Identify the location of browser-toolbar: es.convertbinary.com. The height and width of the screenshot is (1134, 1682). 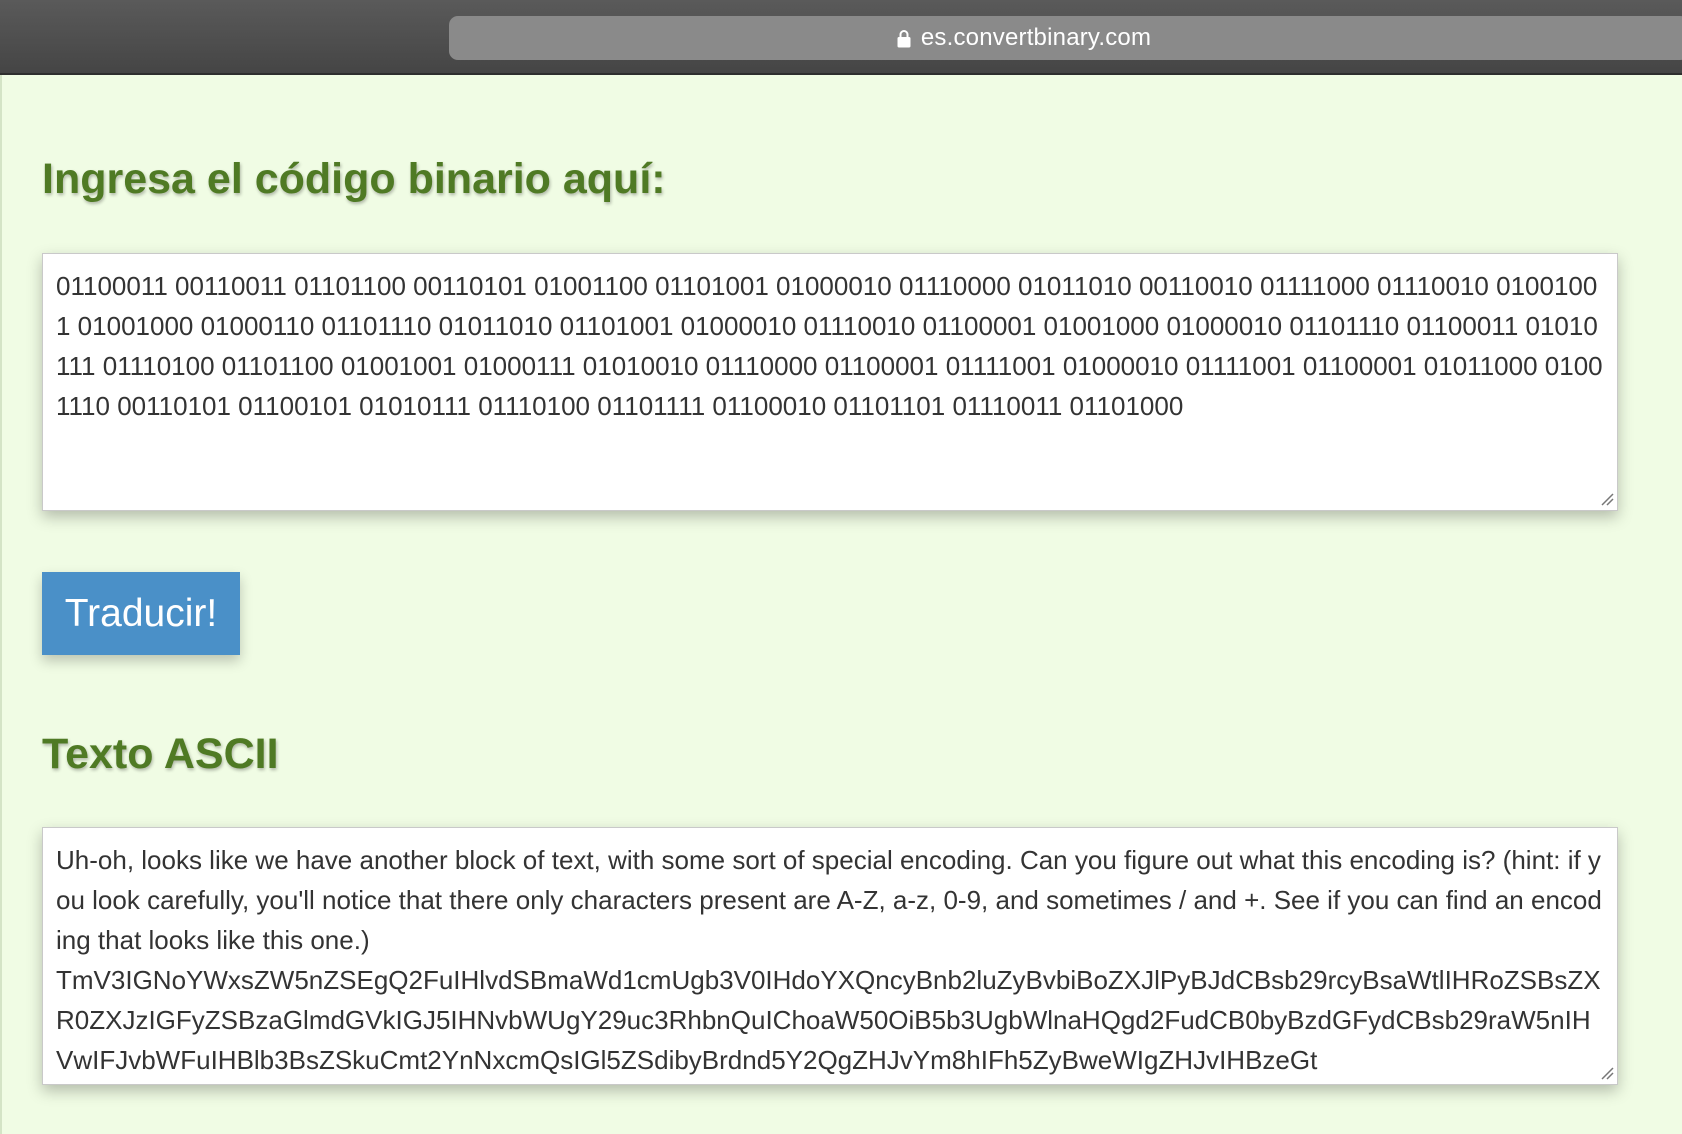
(841, 37).